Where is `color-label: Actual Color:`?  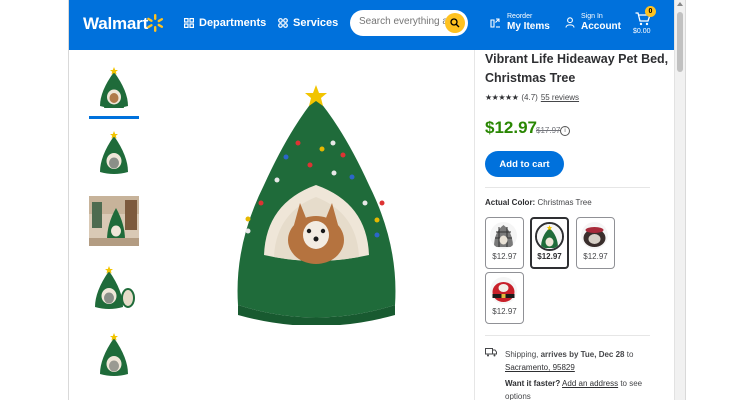
color-label: Actual Color: is located at coordinates (510, 202).